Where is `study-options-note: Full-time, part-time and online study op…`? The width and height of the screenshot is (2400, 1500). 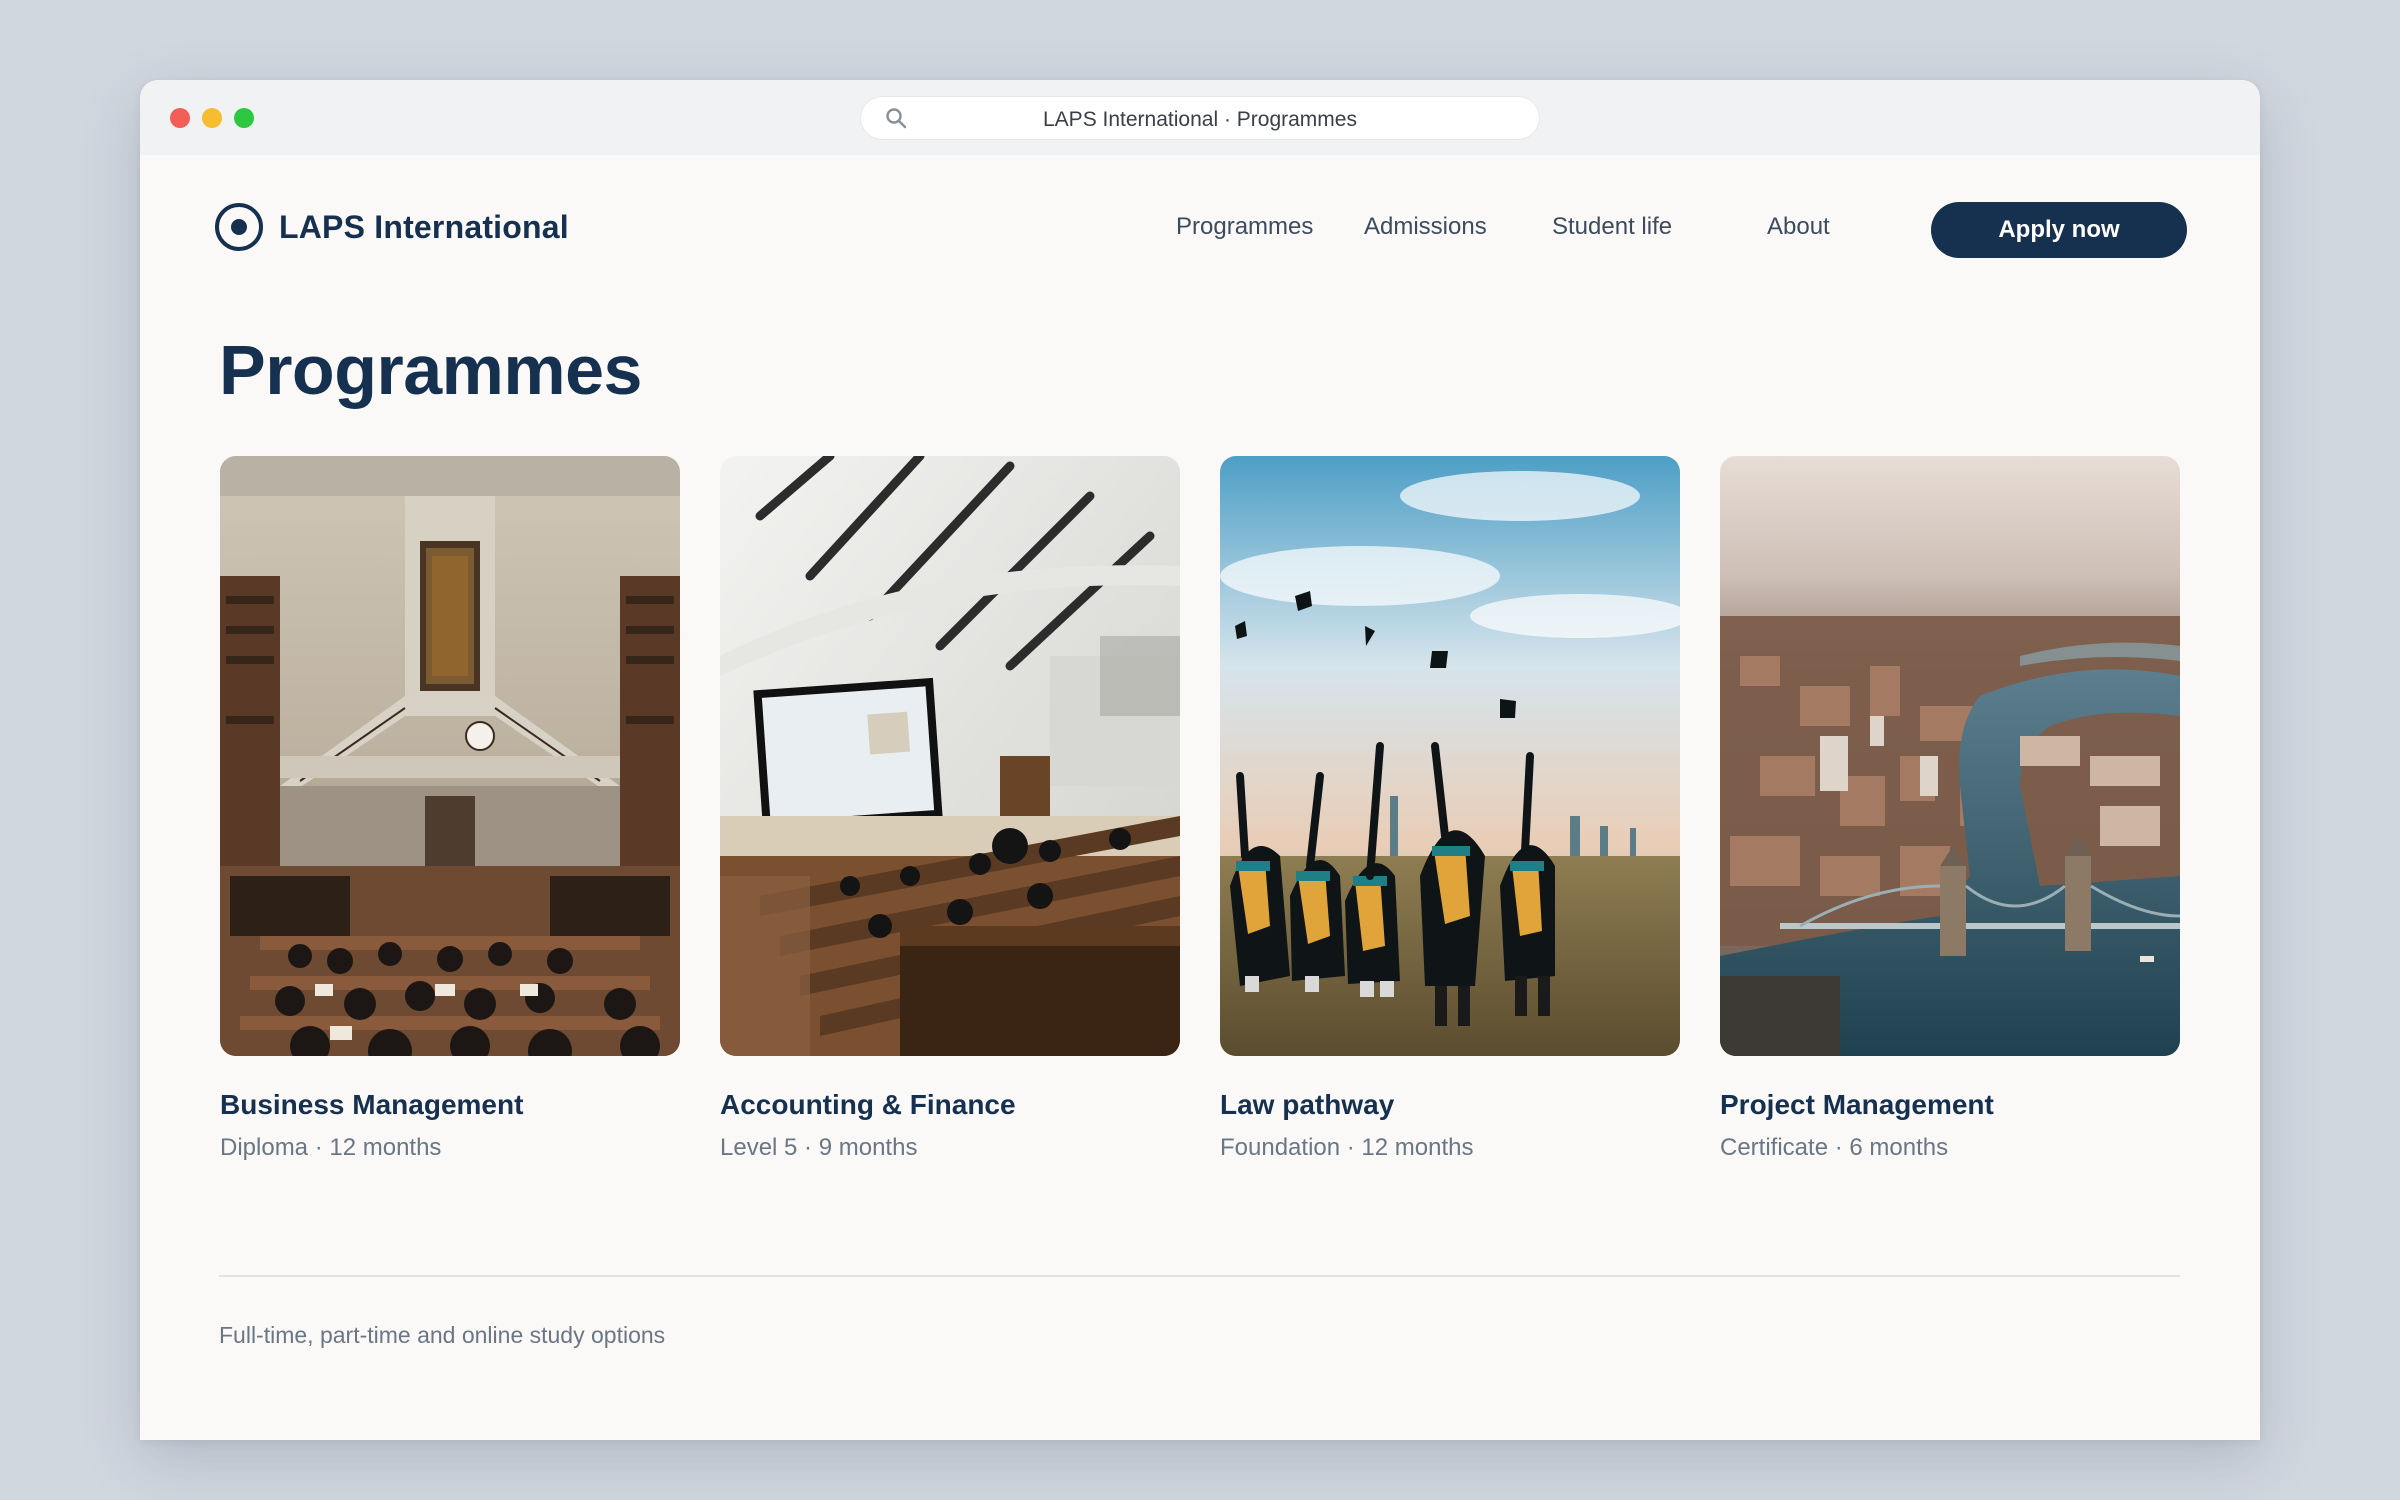 study-options-note: Full-time, part-time and online study op… is located at coordinates (442, 1335).